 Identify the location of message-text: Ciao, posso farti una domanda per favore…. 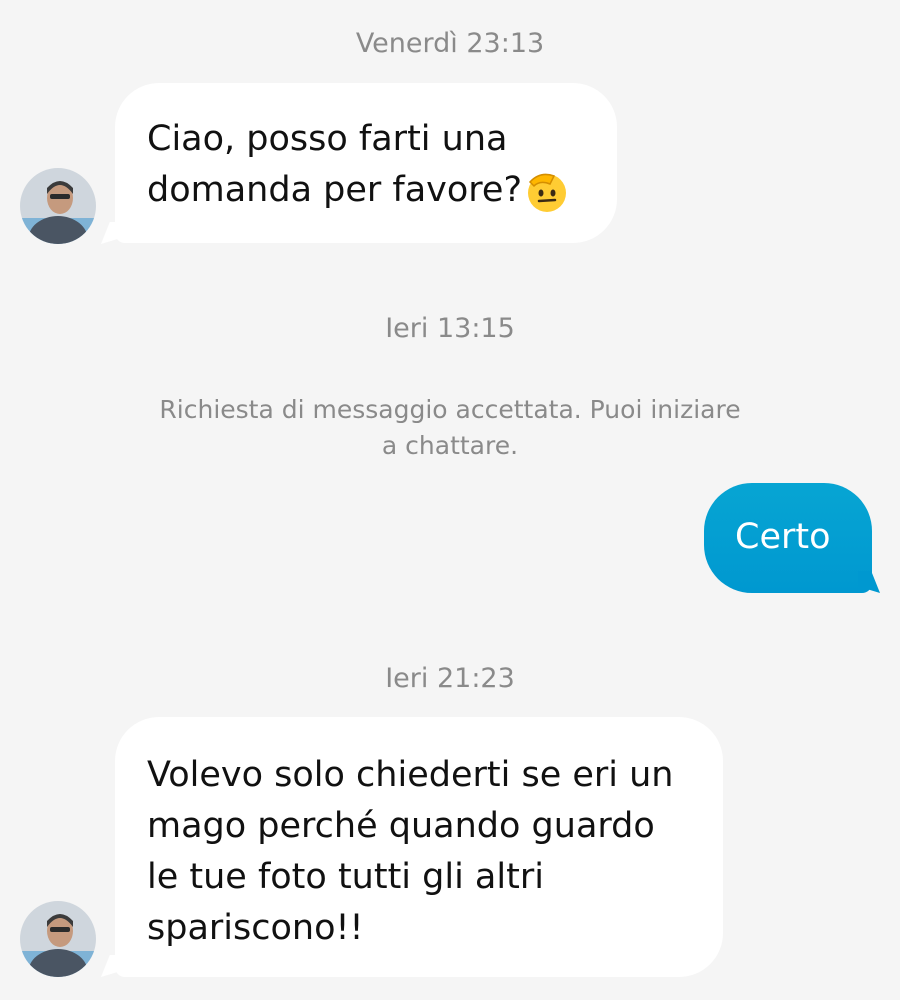
(335, 164).